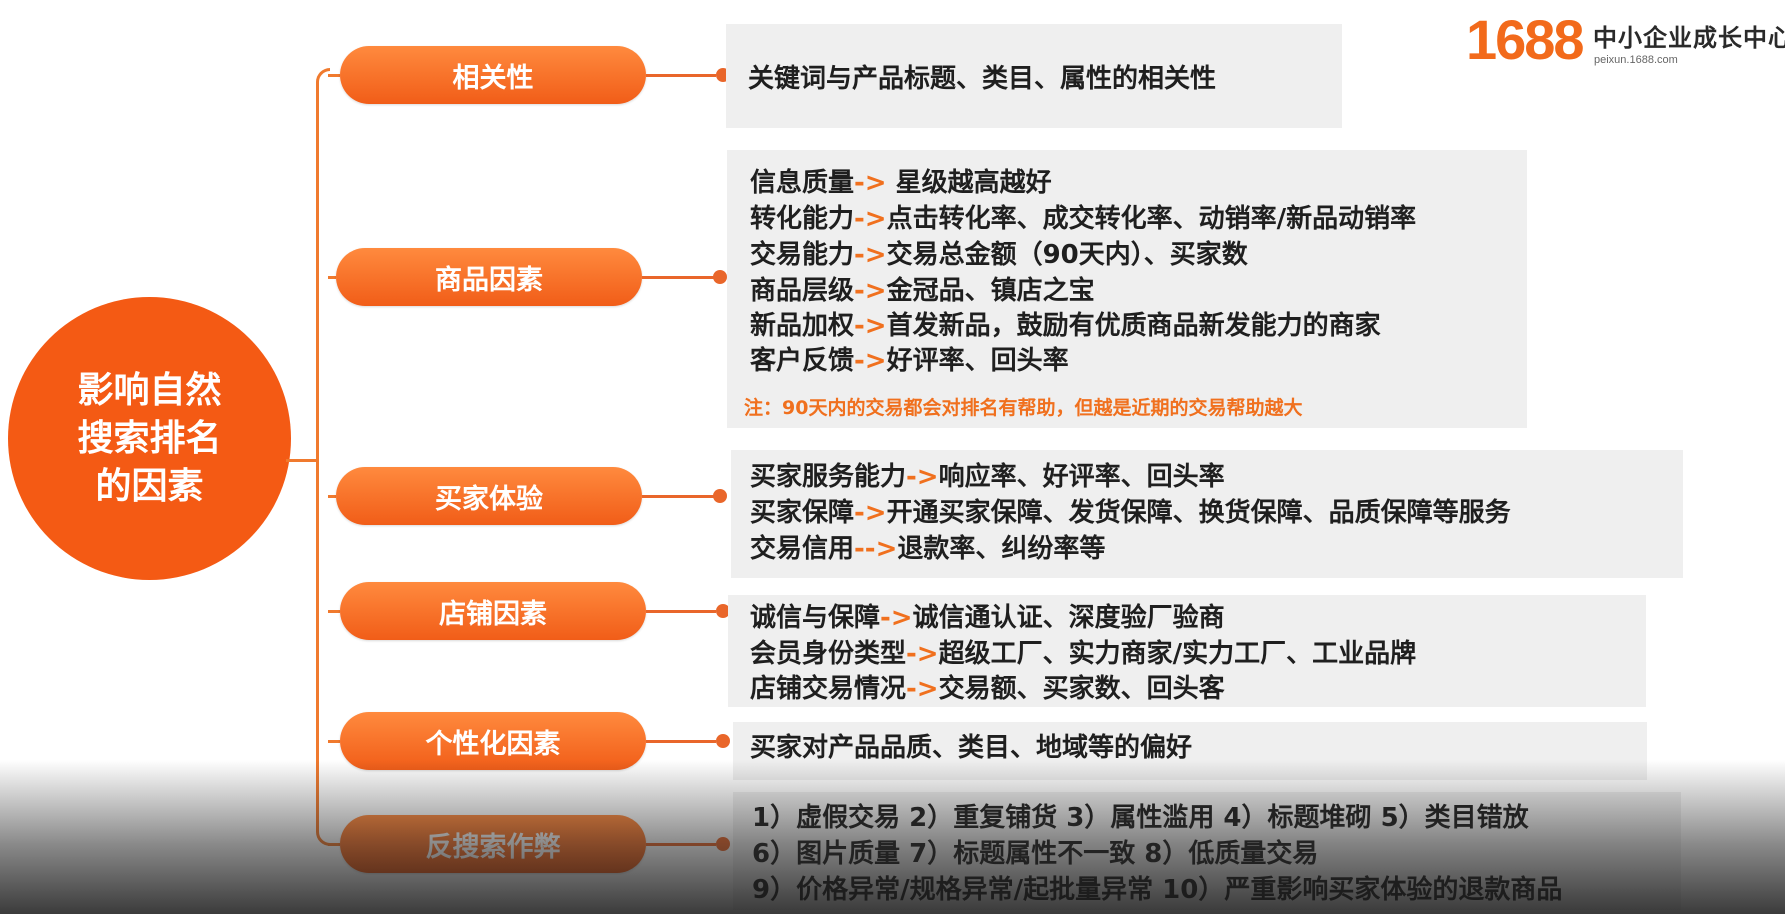 This screenshot has width=1785, height=914. What do you see at coordinates (1023, 408) in the screenshot?
I see `detail-note: 注：90天内的交易都会对排名有帮助，但越是近期的交易帮助越大` at bounding box center [1023, 408].